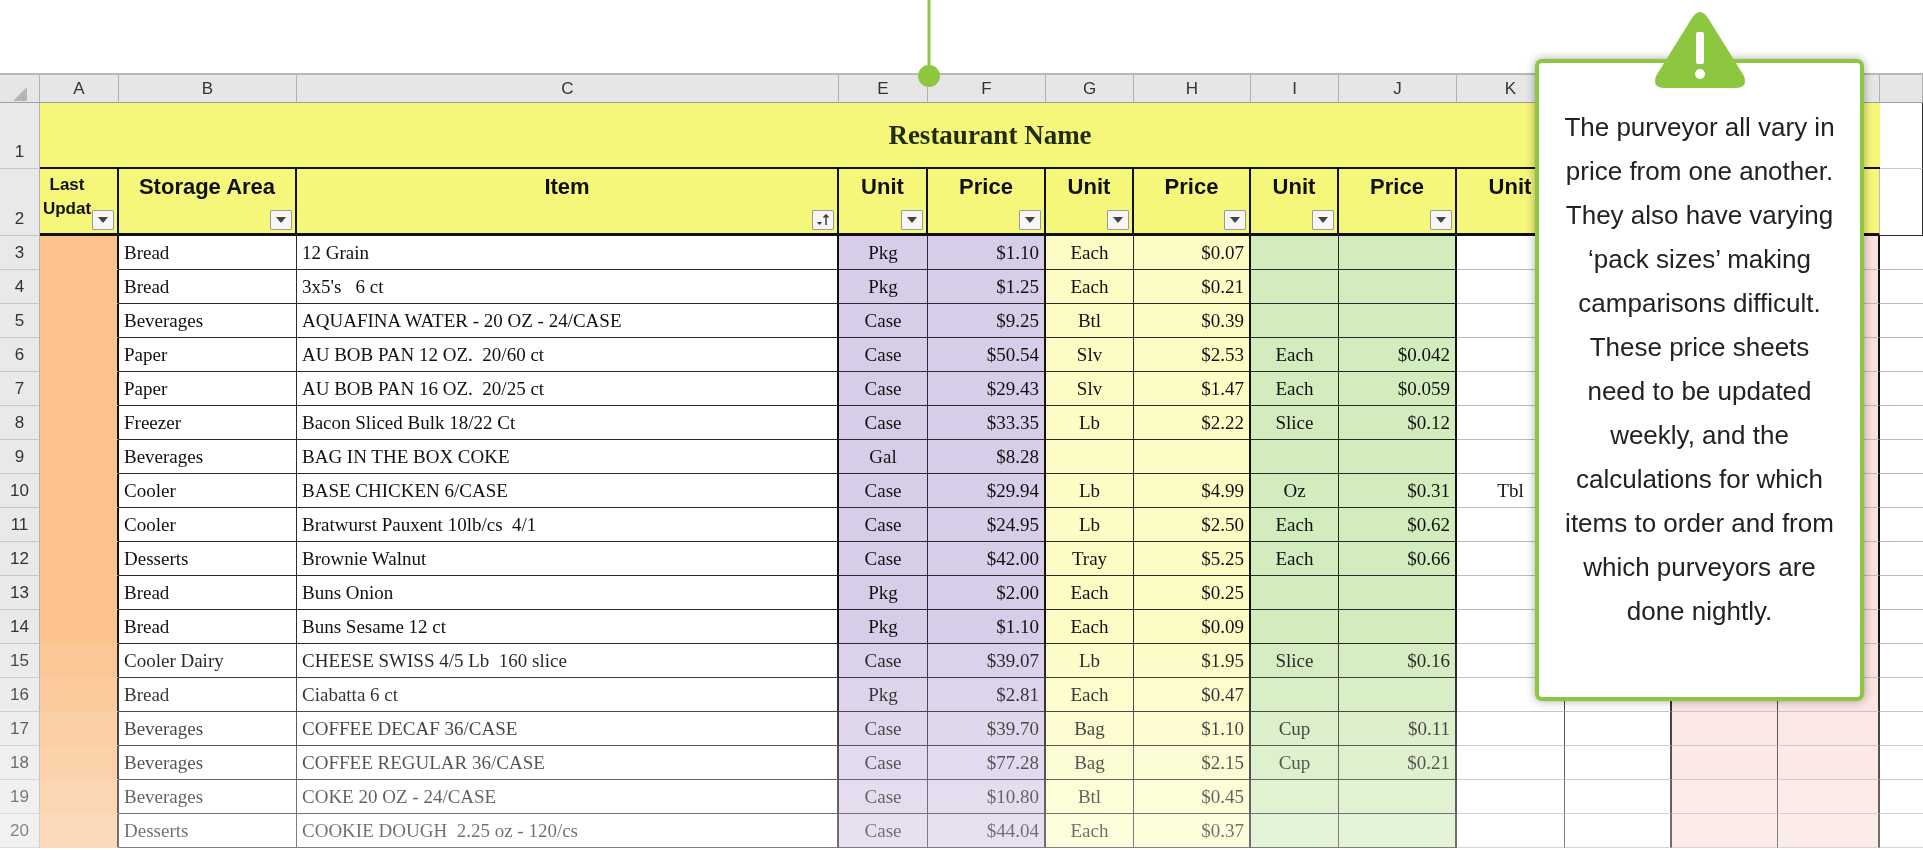  Describe the element at coordinates (990, 135) in the screenshot. I see `sheet-title: Restaurant Name` at that location.